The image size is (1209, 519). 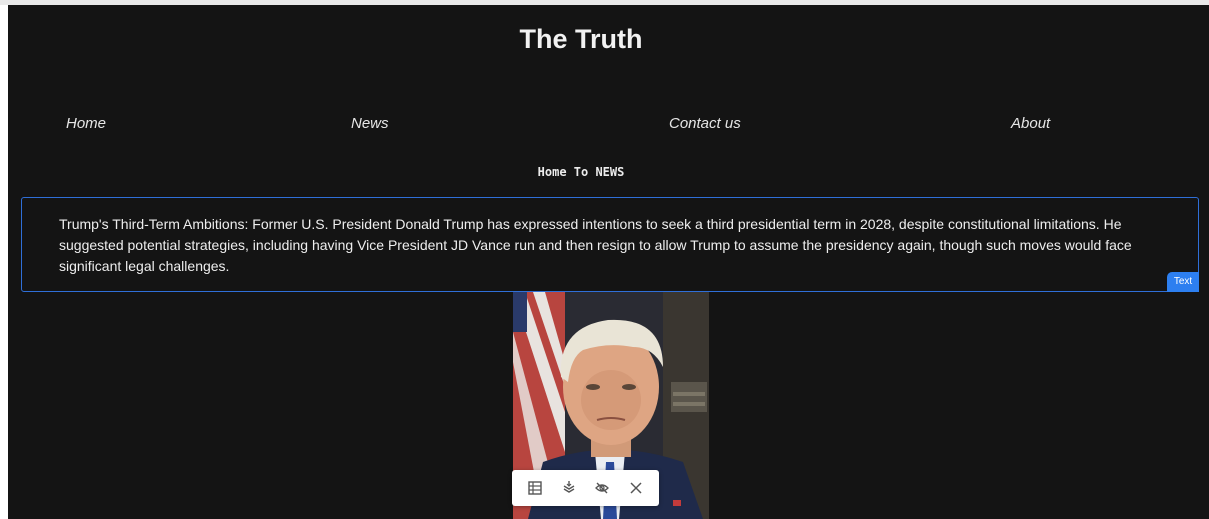 What do you see at coordinates (370, 123) in the screenshot?
I see `nav-link-news: News` at bounding box center [370, 123].